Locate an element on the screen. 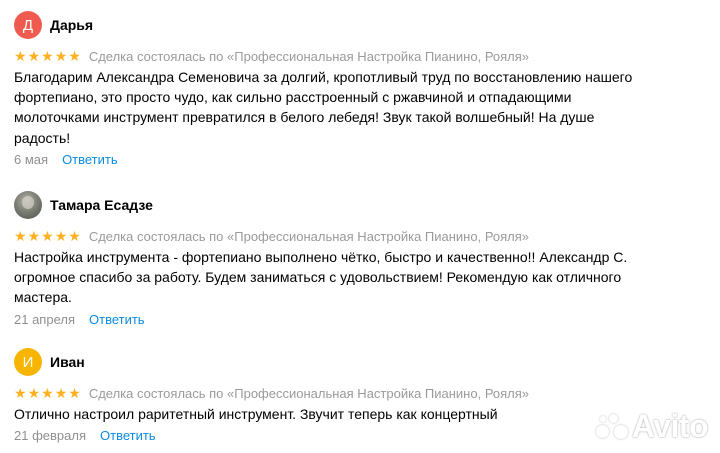 This screenshot has height=453, width=720. review-author-row: И Иван is located at coordinates (364, 362).